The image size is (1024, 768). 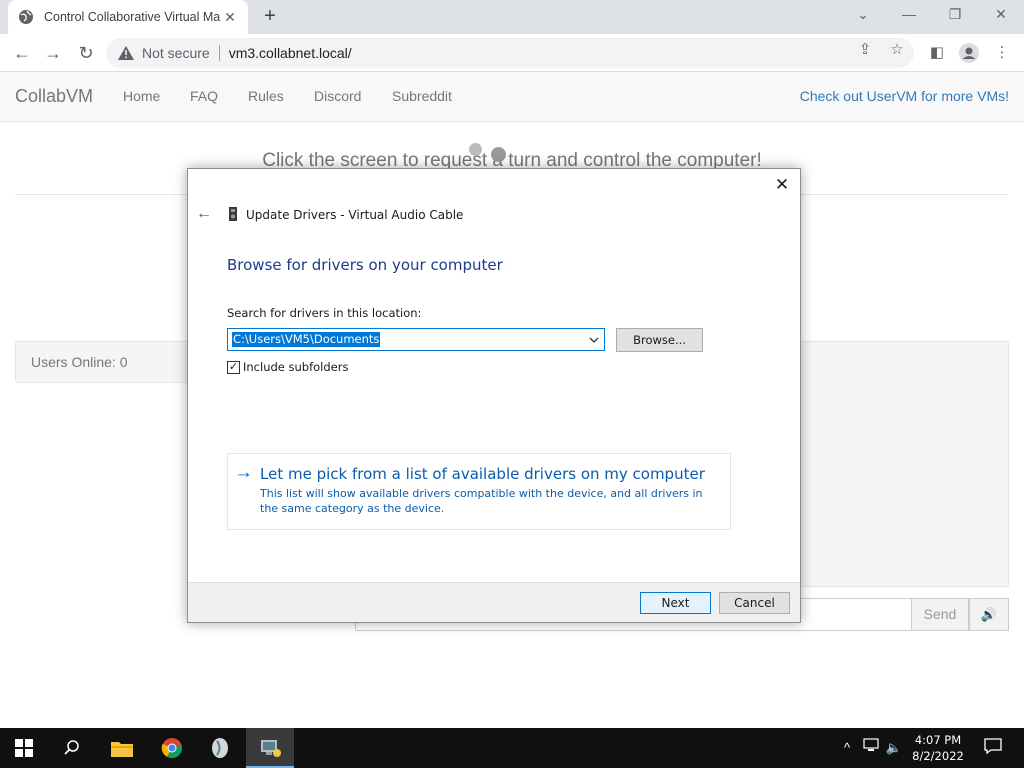 What do you see at coordinates (355, 215) in the screenshot?
I see `dialog-title: Update Drivers - Virtual Audio Cable` at bounding box center [355, 215].